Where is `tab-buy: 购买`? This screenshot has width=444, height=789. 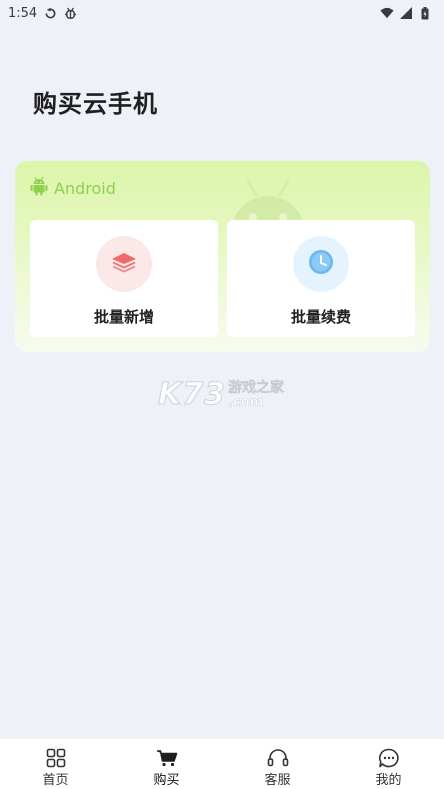 tab-buy: 购买 is located at coordinates (166, 764).